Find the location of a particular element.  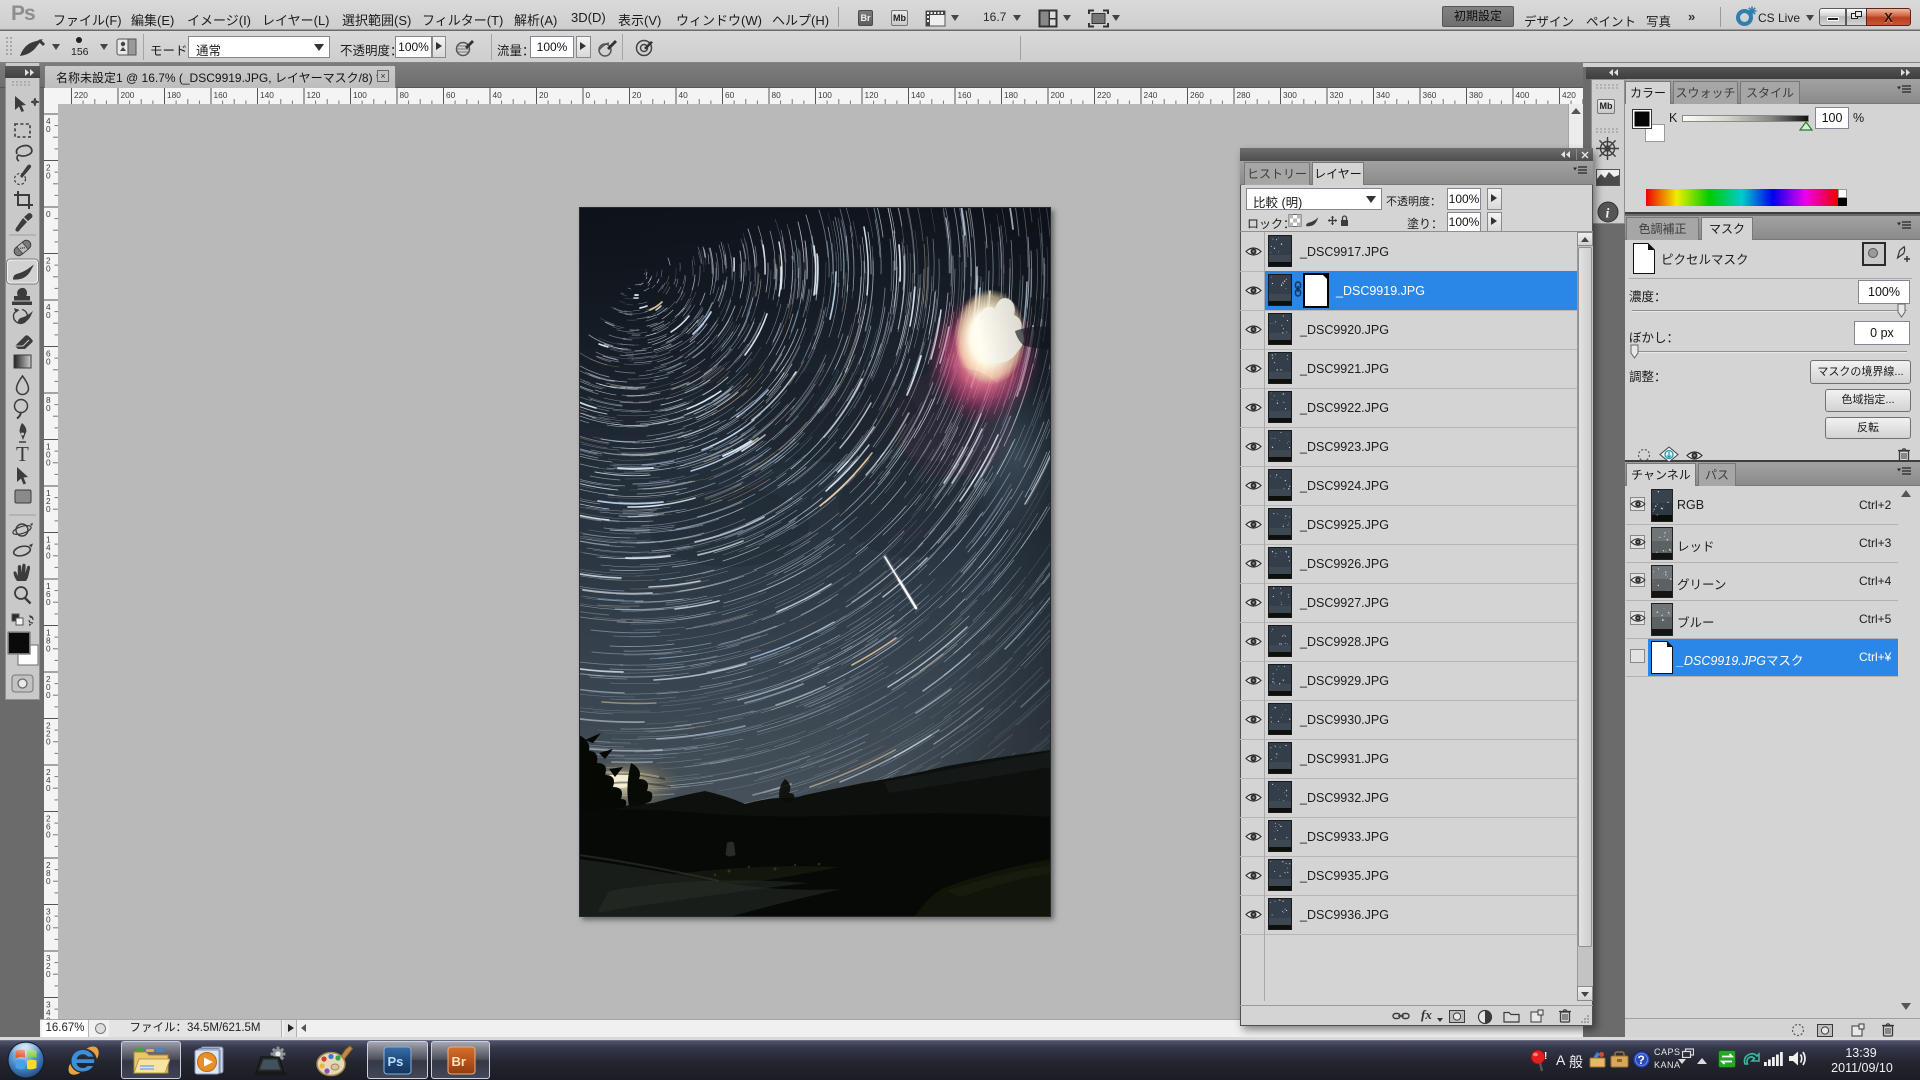

svg-text: 340 is located at coordinates (1383, 95).